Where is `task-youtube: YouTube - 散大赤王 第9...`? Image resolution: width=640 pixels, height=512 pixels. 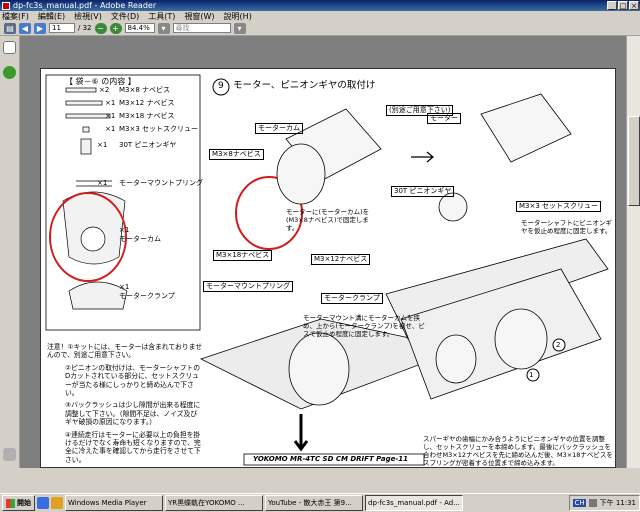
task-youtube: YouTube - 散大赤王 第9... is located at coordinates (314, 503).